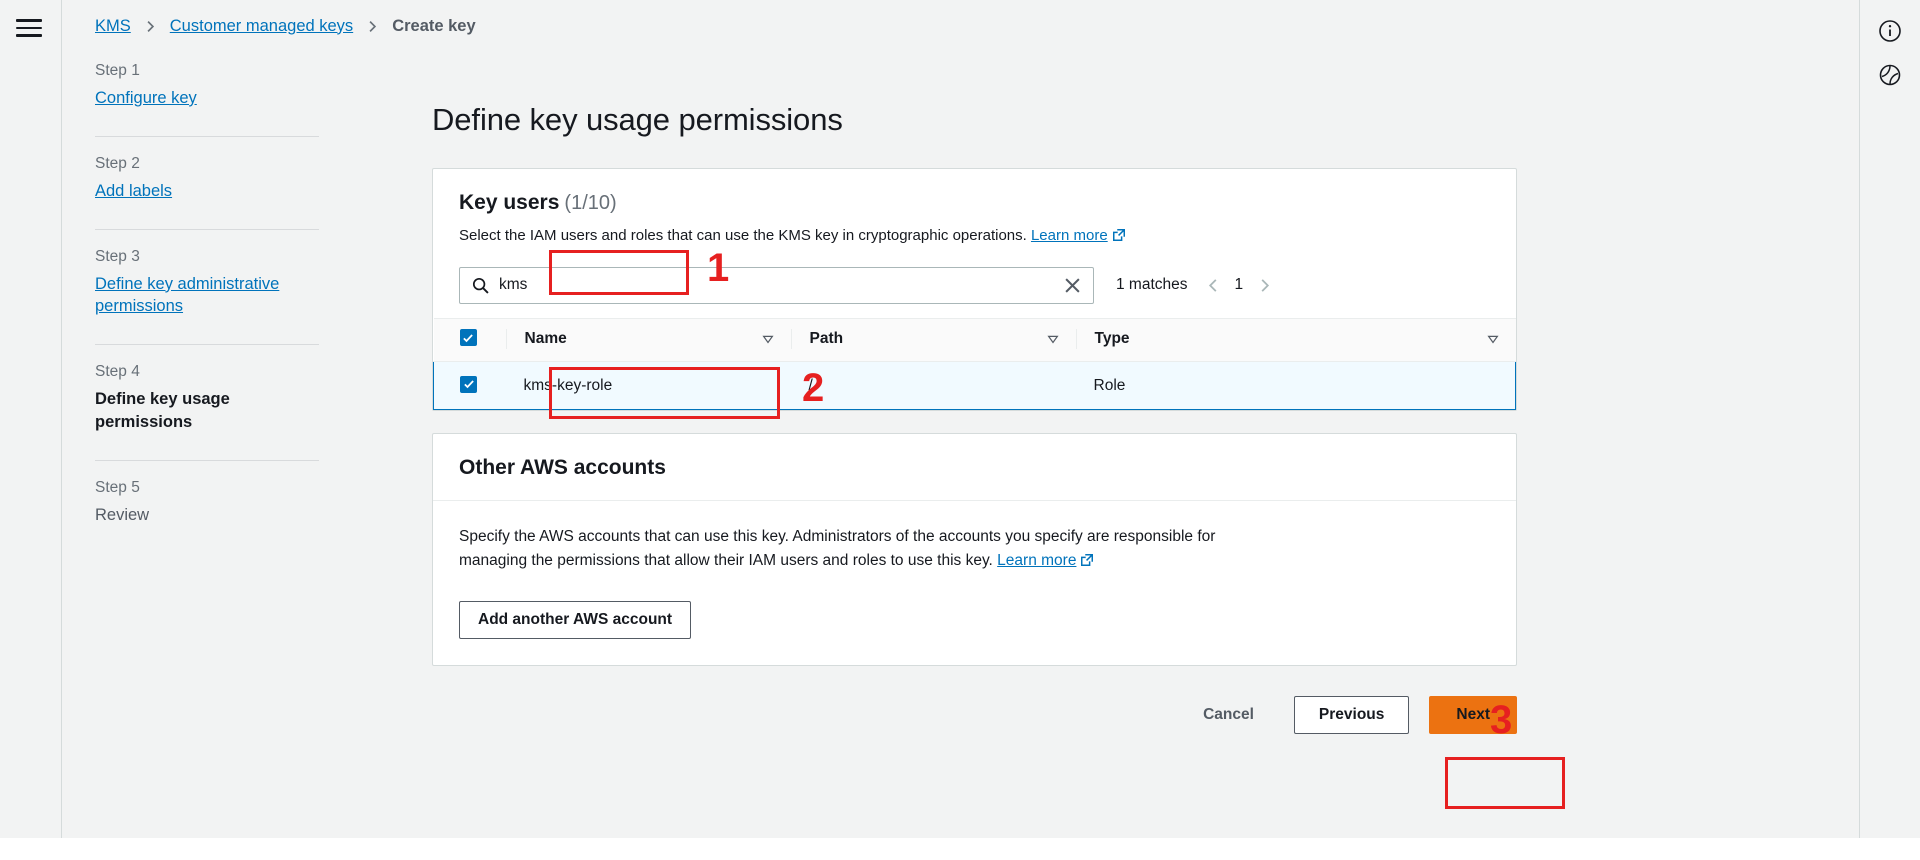 The height and width of the screenshot is (860, 1920). Describe the element at coordinates (30, 28) in the screenshot. I see `menu-toggle-icon` at that location.